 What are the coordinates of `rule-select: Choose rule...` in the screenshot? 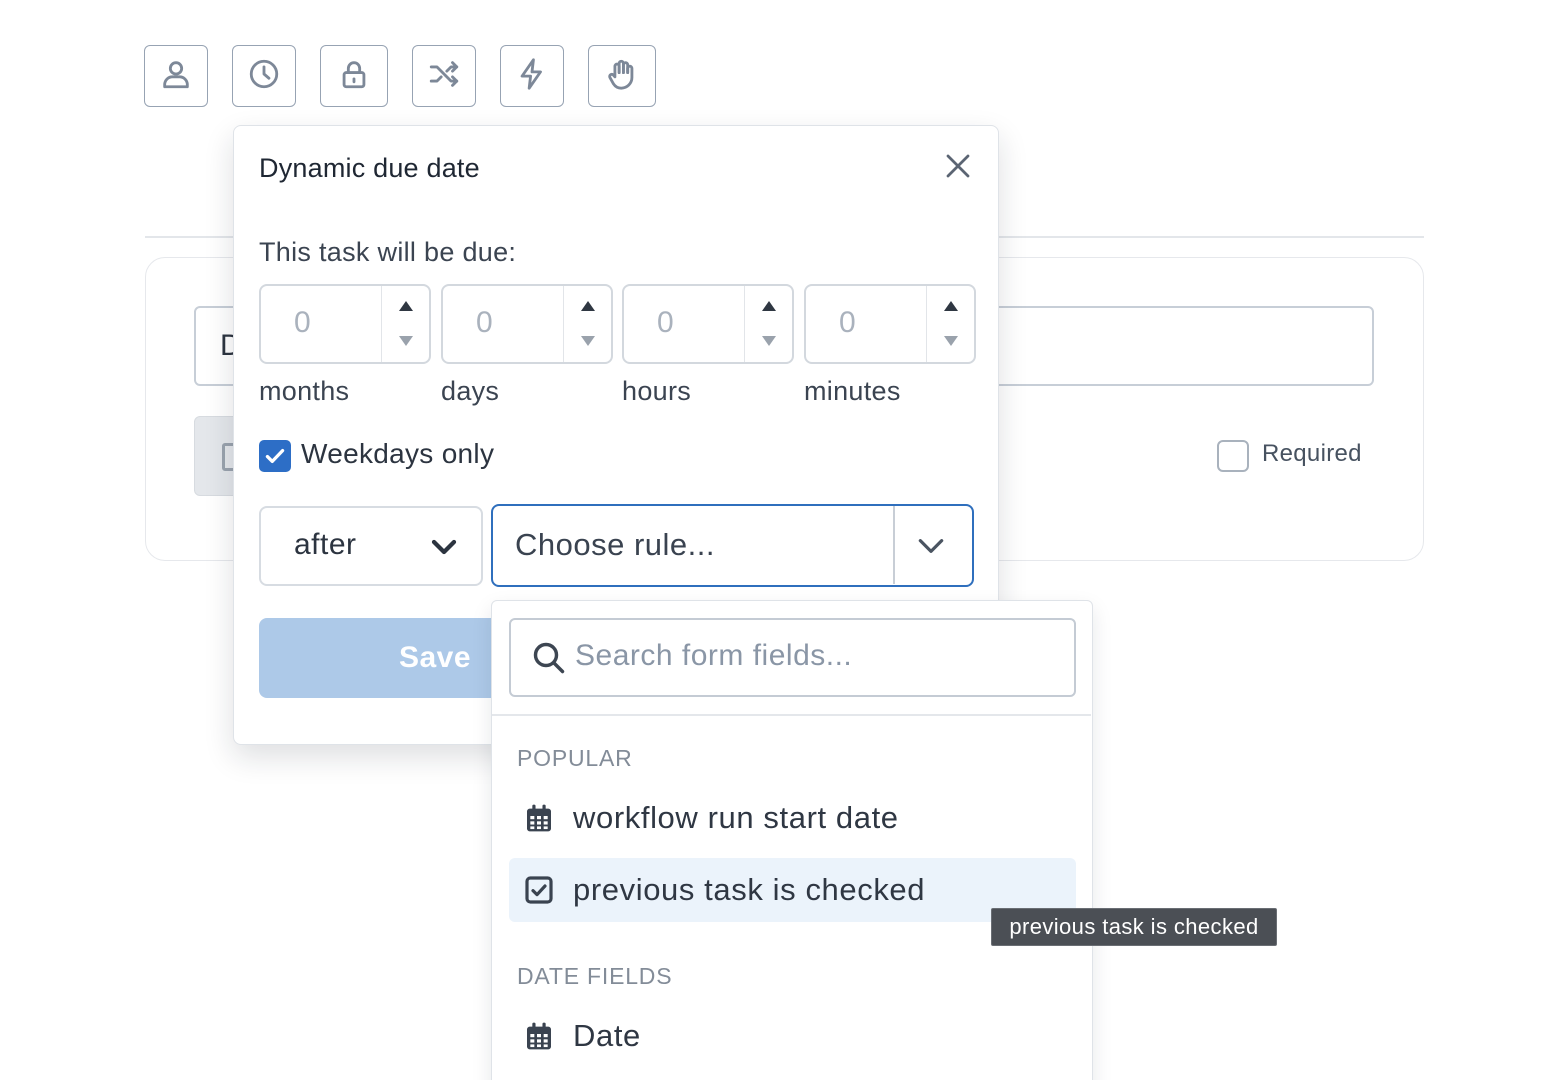 It's located at (732, 545).